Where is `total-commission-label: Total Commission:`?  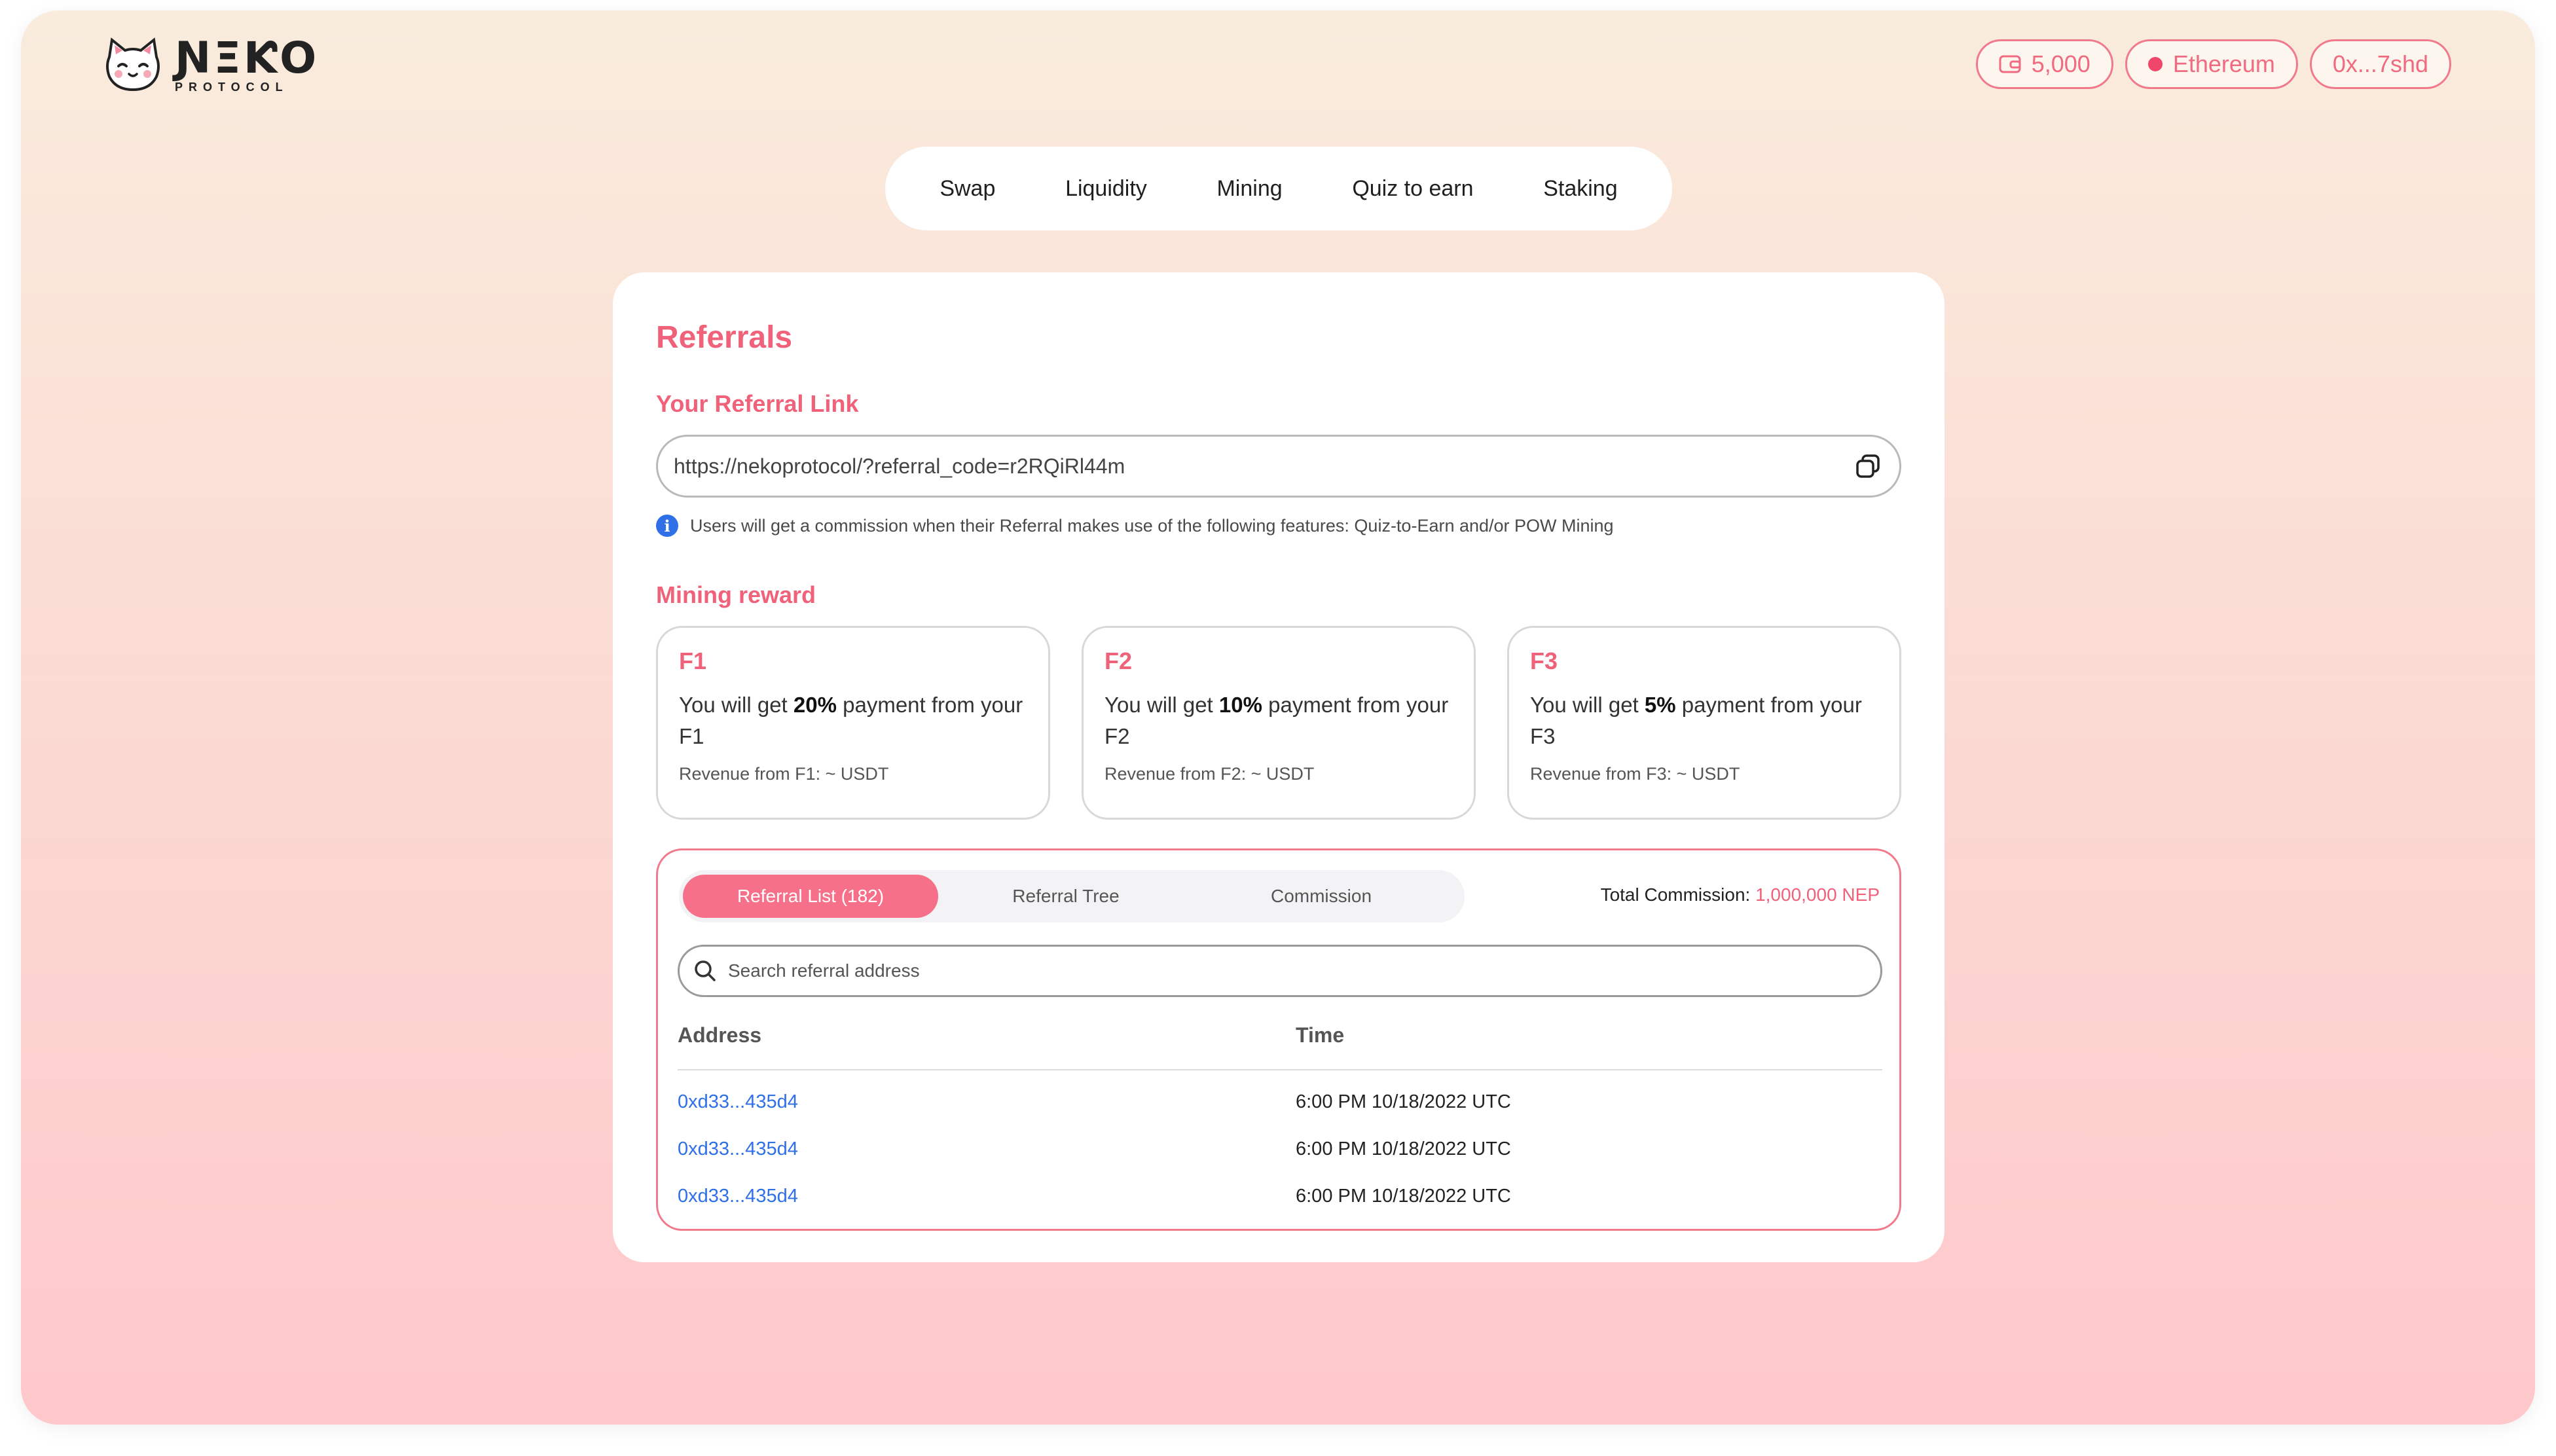 total-commission-label: Total Commission: is located at coordinates (1678, 894).